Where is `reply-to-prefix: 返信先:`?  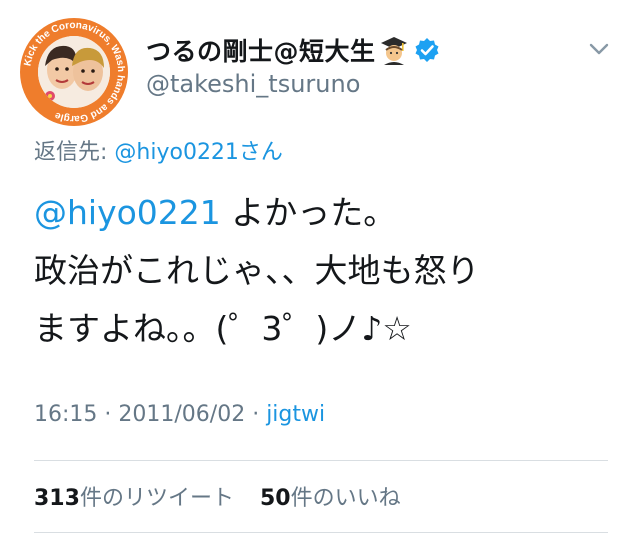
reply-to-prefix: 返信先: is located at coordinates (74, 152).